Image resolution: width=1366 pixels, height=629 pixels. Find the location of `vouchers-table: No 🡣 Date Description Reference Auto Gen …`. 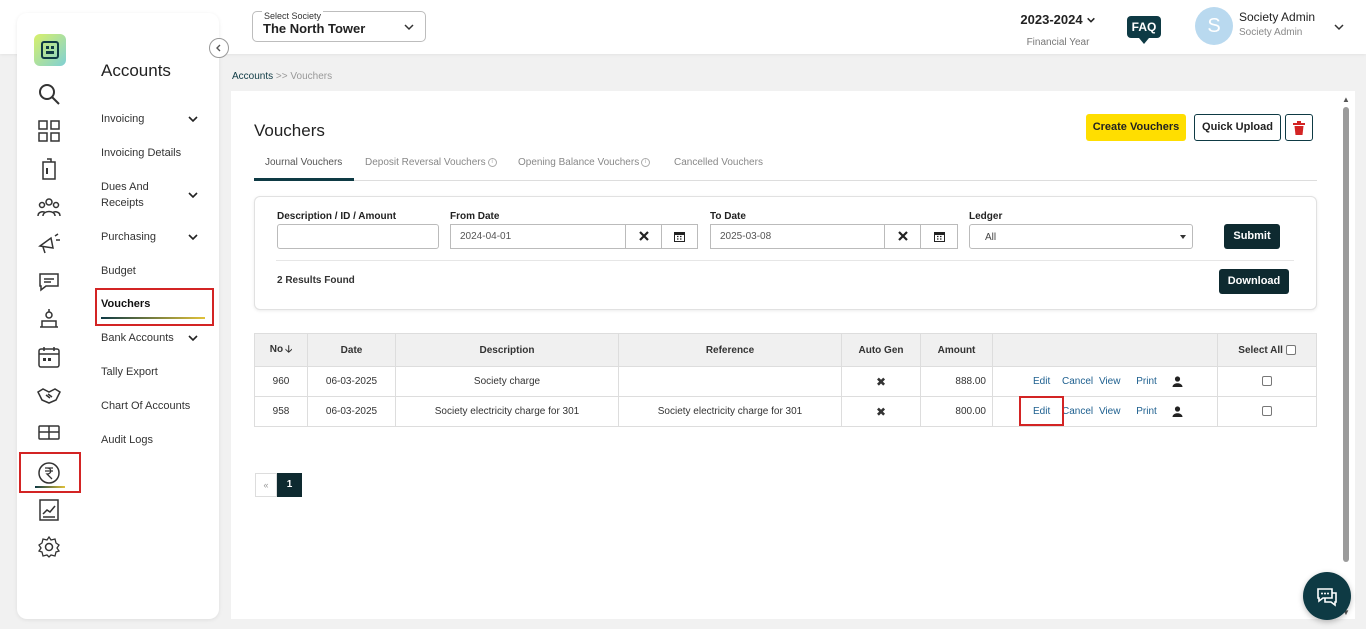

vouchers-table: No 🡣 Date Description Reference Auto Gen … is located at coordinates (785, 380).